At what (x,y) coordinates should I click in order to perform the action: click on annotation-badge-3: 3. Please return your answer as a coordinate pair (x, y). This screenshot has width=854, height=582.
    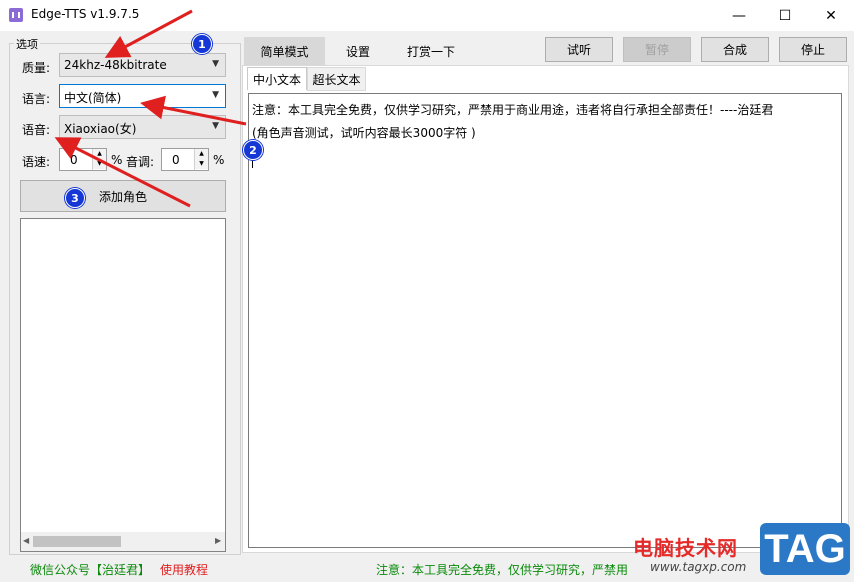
    Looking at the image, I should click on (75, 198).